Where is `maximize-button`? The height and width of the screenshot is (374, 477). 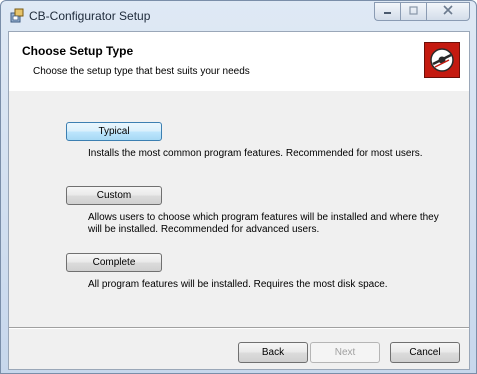
maximize-button is located at coordinates (413, 11).